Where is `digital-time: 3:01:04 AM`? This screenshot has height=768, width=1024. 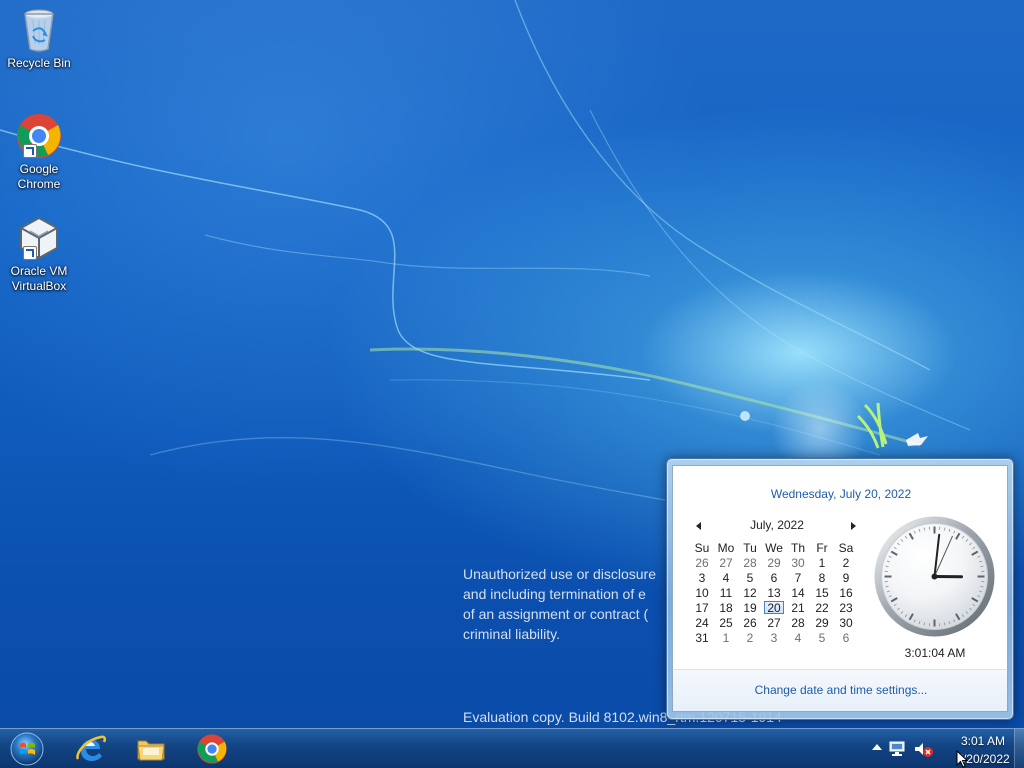
digital-time: 3:01:04 AM is located at coordinates (935, 653).